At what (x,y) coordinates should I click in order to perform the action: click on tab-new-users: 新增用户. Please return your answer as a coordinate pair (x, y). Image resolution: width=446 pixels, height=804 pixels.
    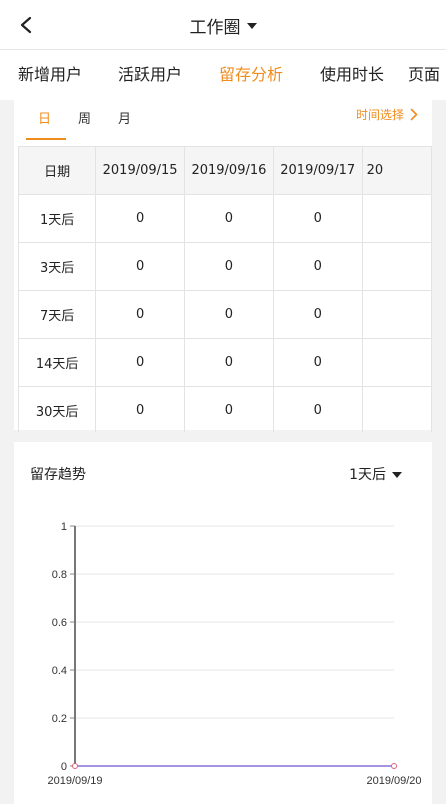
    Looking at the image, I should click on (50, 75).